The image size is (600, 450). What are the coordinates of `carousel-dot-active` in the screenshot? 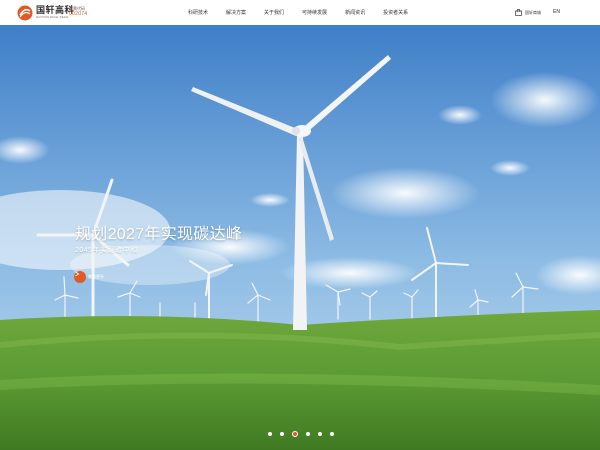 It's located at (295, 434).